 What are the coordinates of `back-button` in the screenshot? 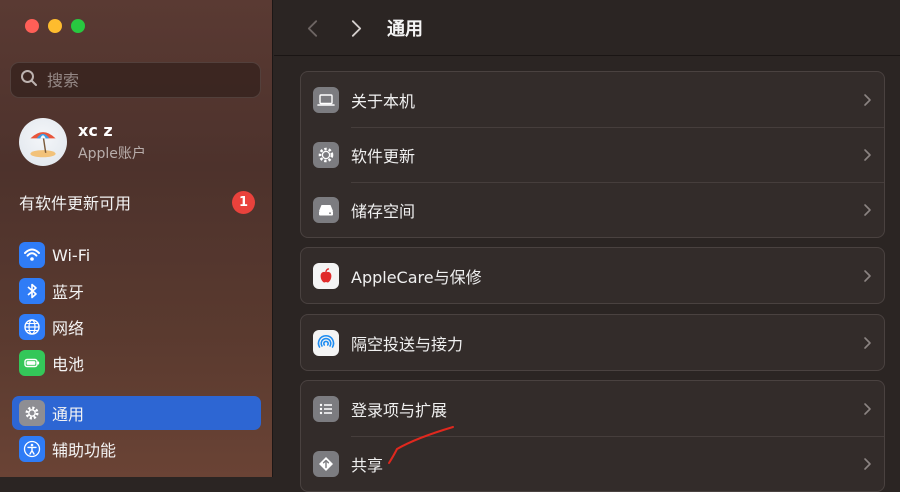 It's located at (312, 28).